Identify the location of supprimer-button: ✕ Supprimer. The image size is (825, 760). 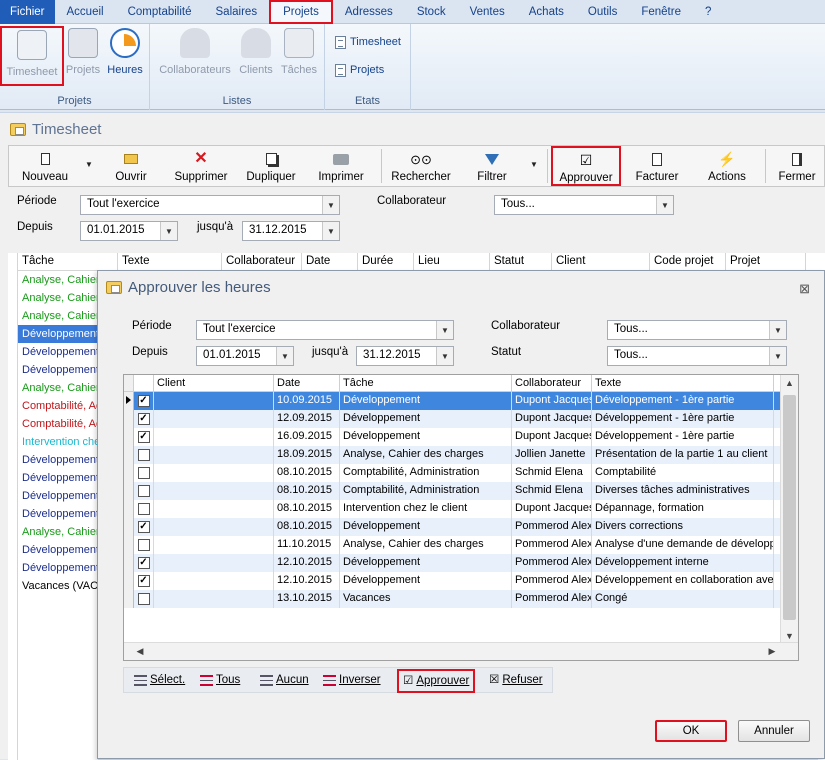
(201, 166).